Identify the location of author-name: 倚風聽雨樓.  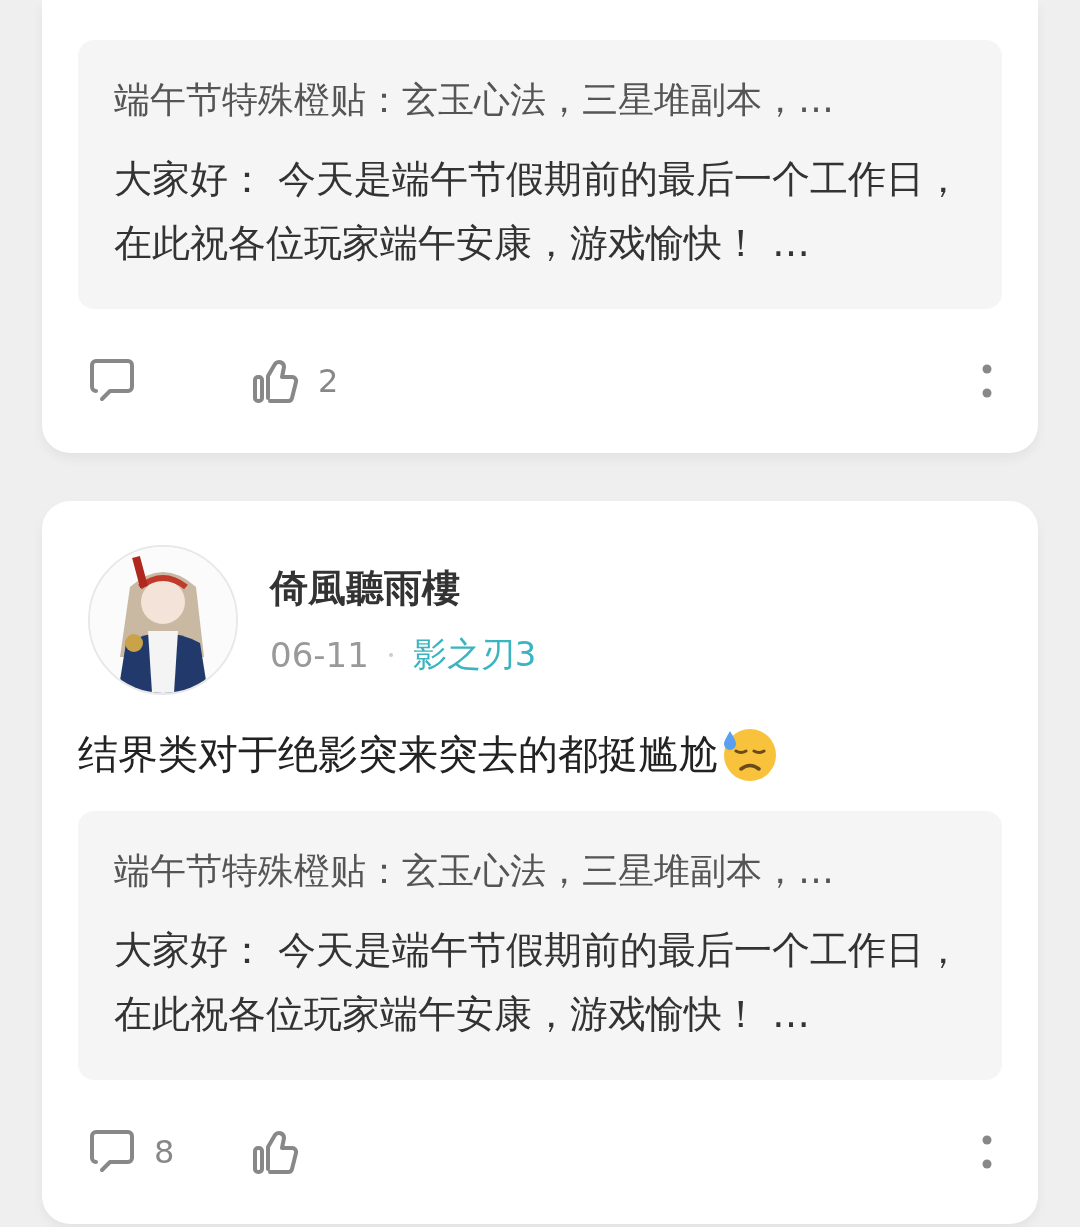
(403, 588).